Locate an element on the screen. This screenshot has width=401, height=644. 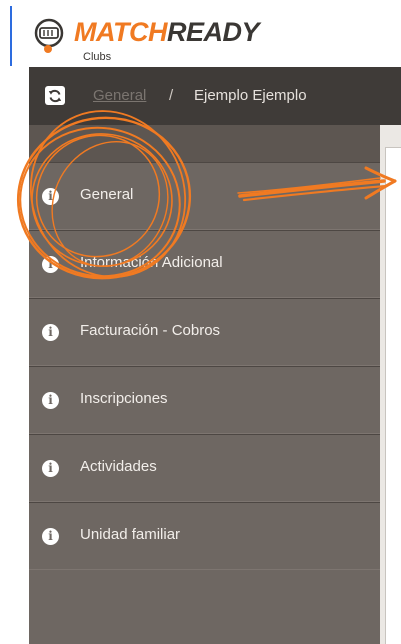
matchready-logo: MATCHREADY Clubs is located at coordinates (194, 40).